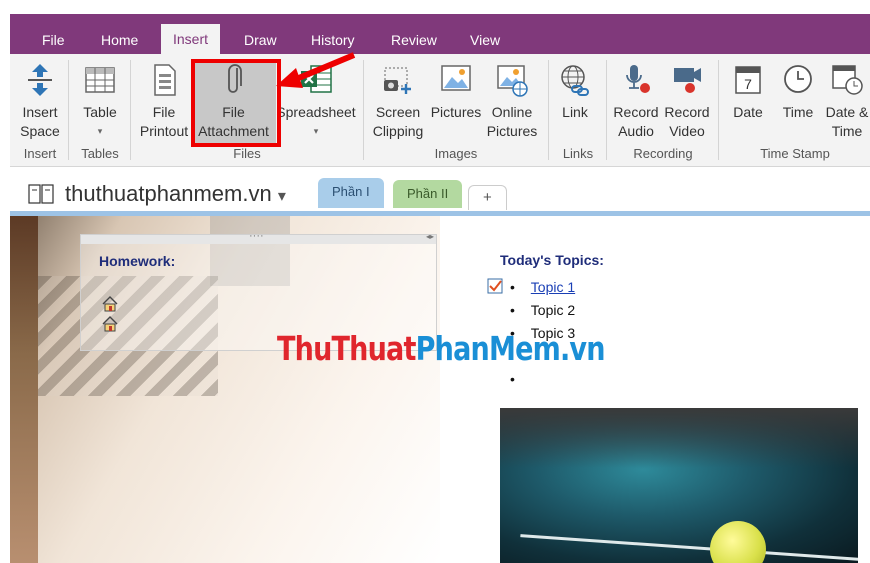 The width and height of the screenshot is (870, 563). Describe the element at coordinates (687, 131) in the screenshot. I see `record-video-label-2: Video` at that location.